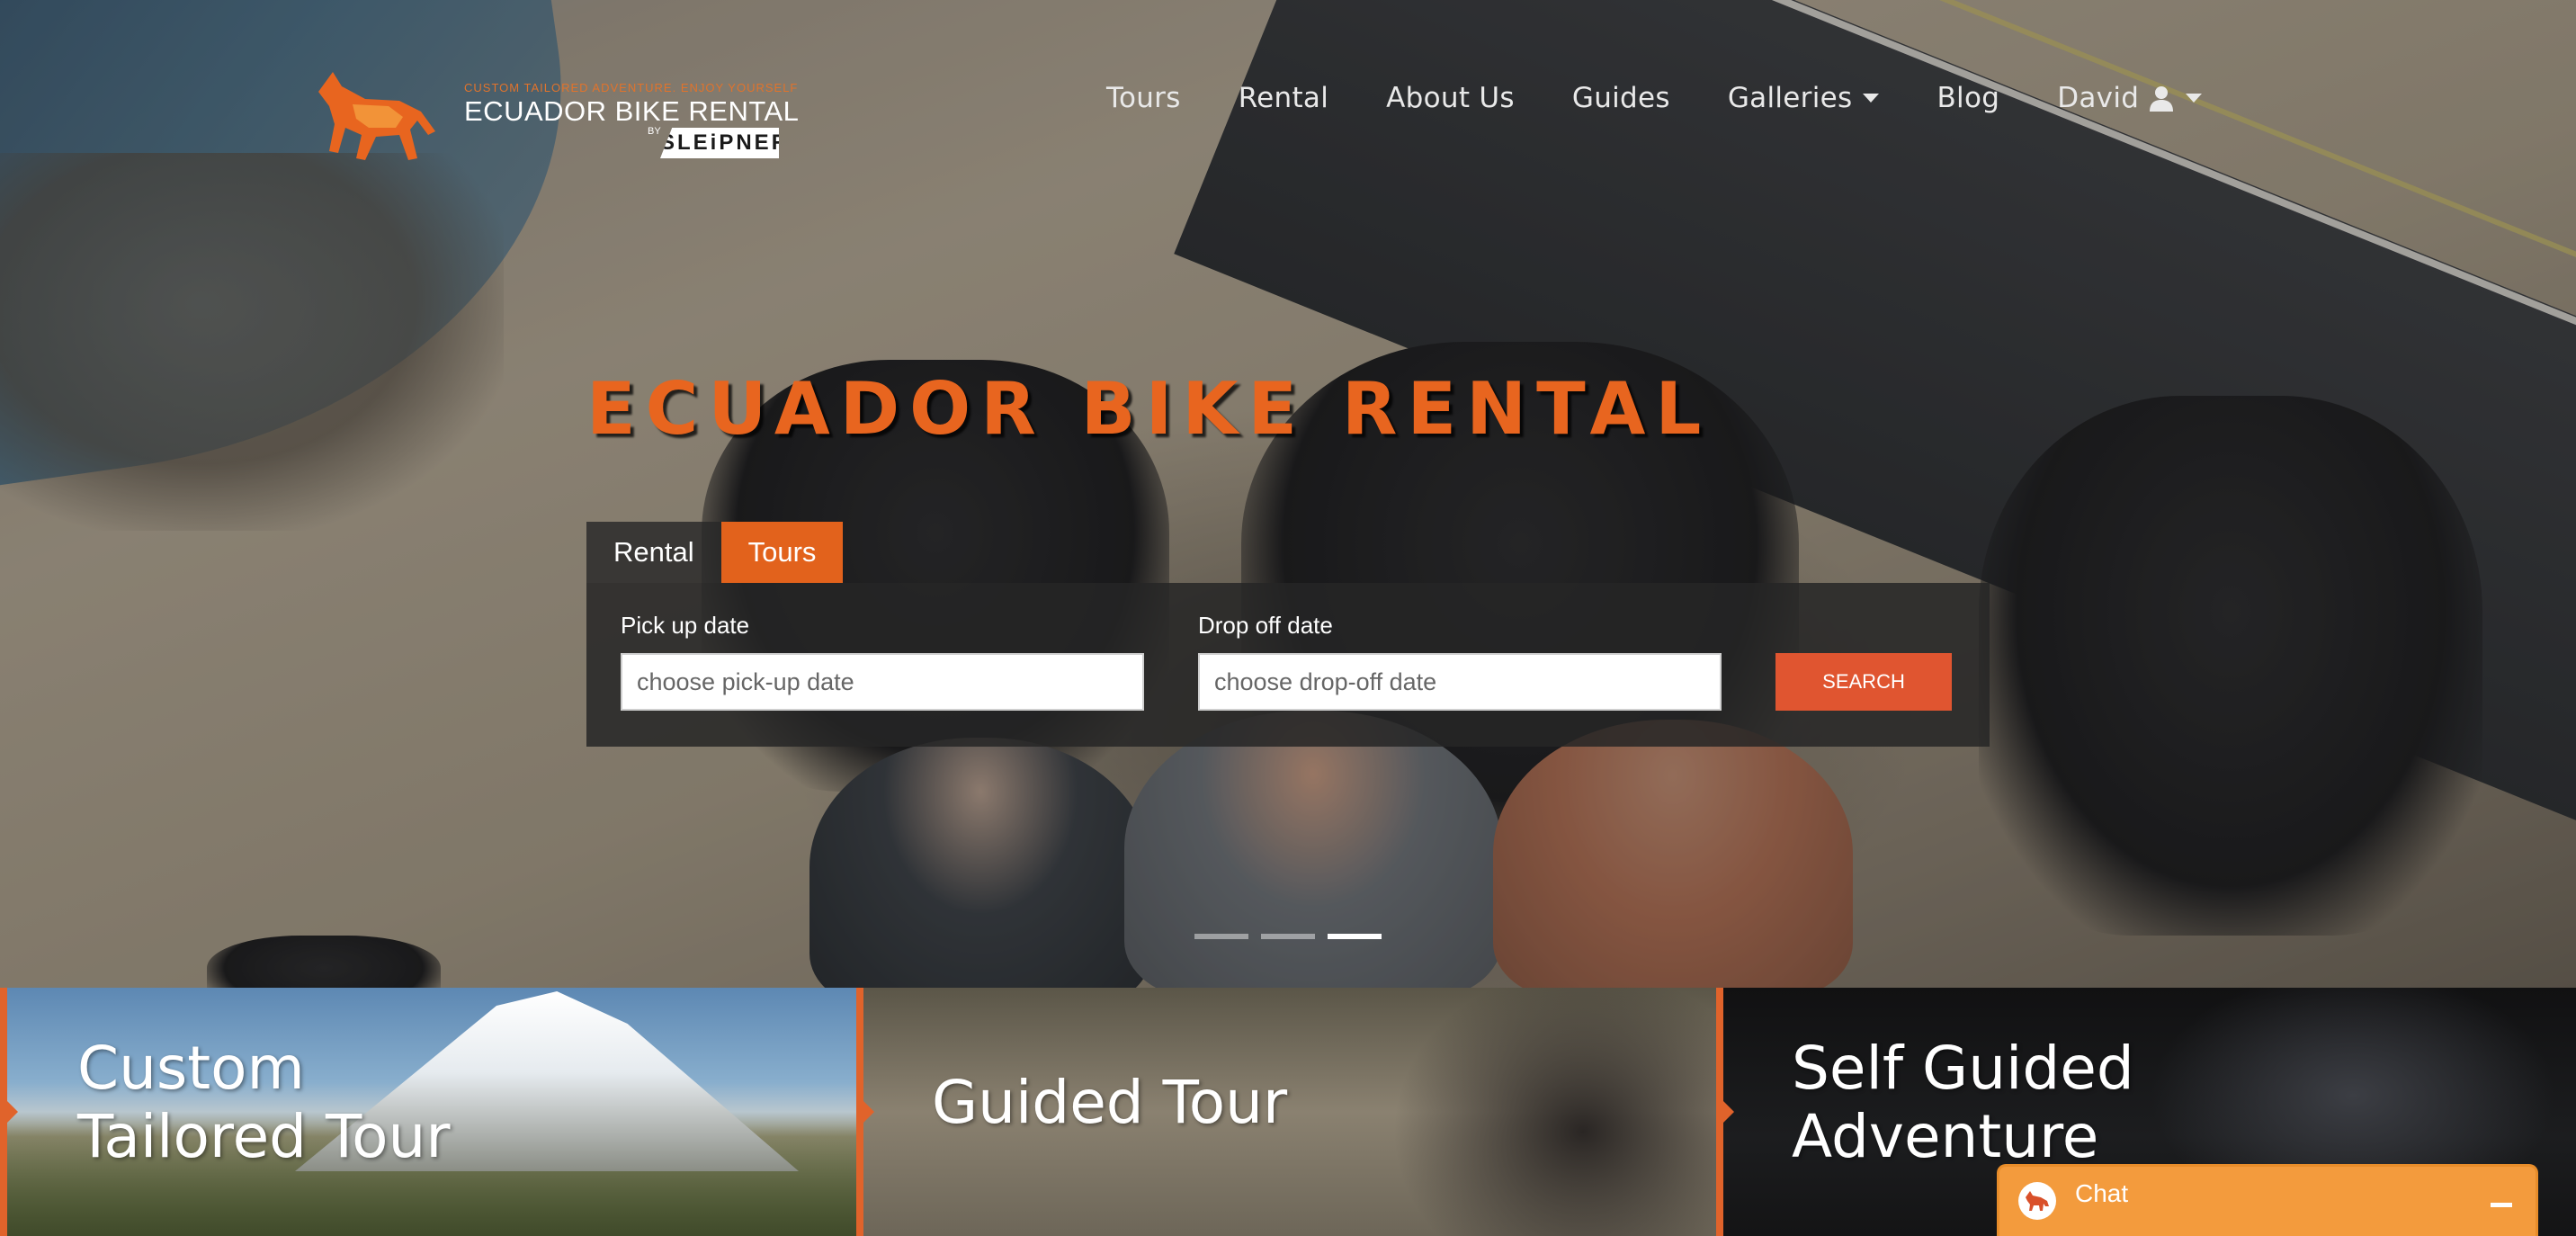 Image resolution: width=2576 pixels, height=1236 pixels. I want to click on card-title: Guided Tour, so click(1109, 1103).